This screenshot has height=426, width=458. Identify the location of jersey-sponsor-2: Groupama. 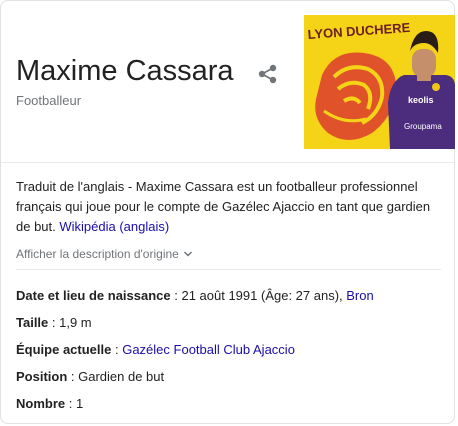
(423, 126).